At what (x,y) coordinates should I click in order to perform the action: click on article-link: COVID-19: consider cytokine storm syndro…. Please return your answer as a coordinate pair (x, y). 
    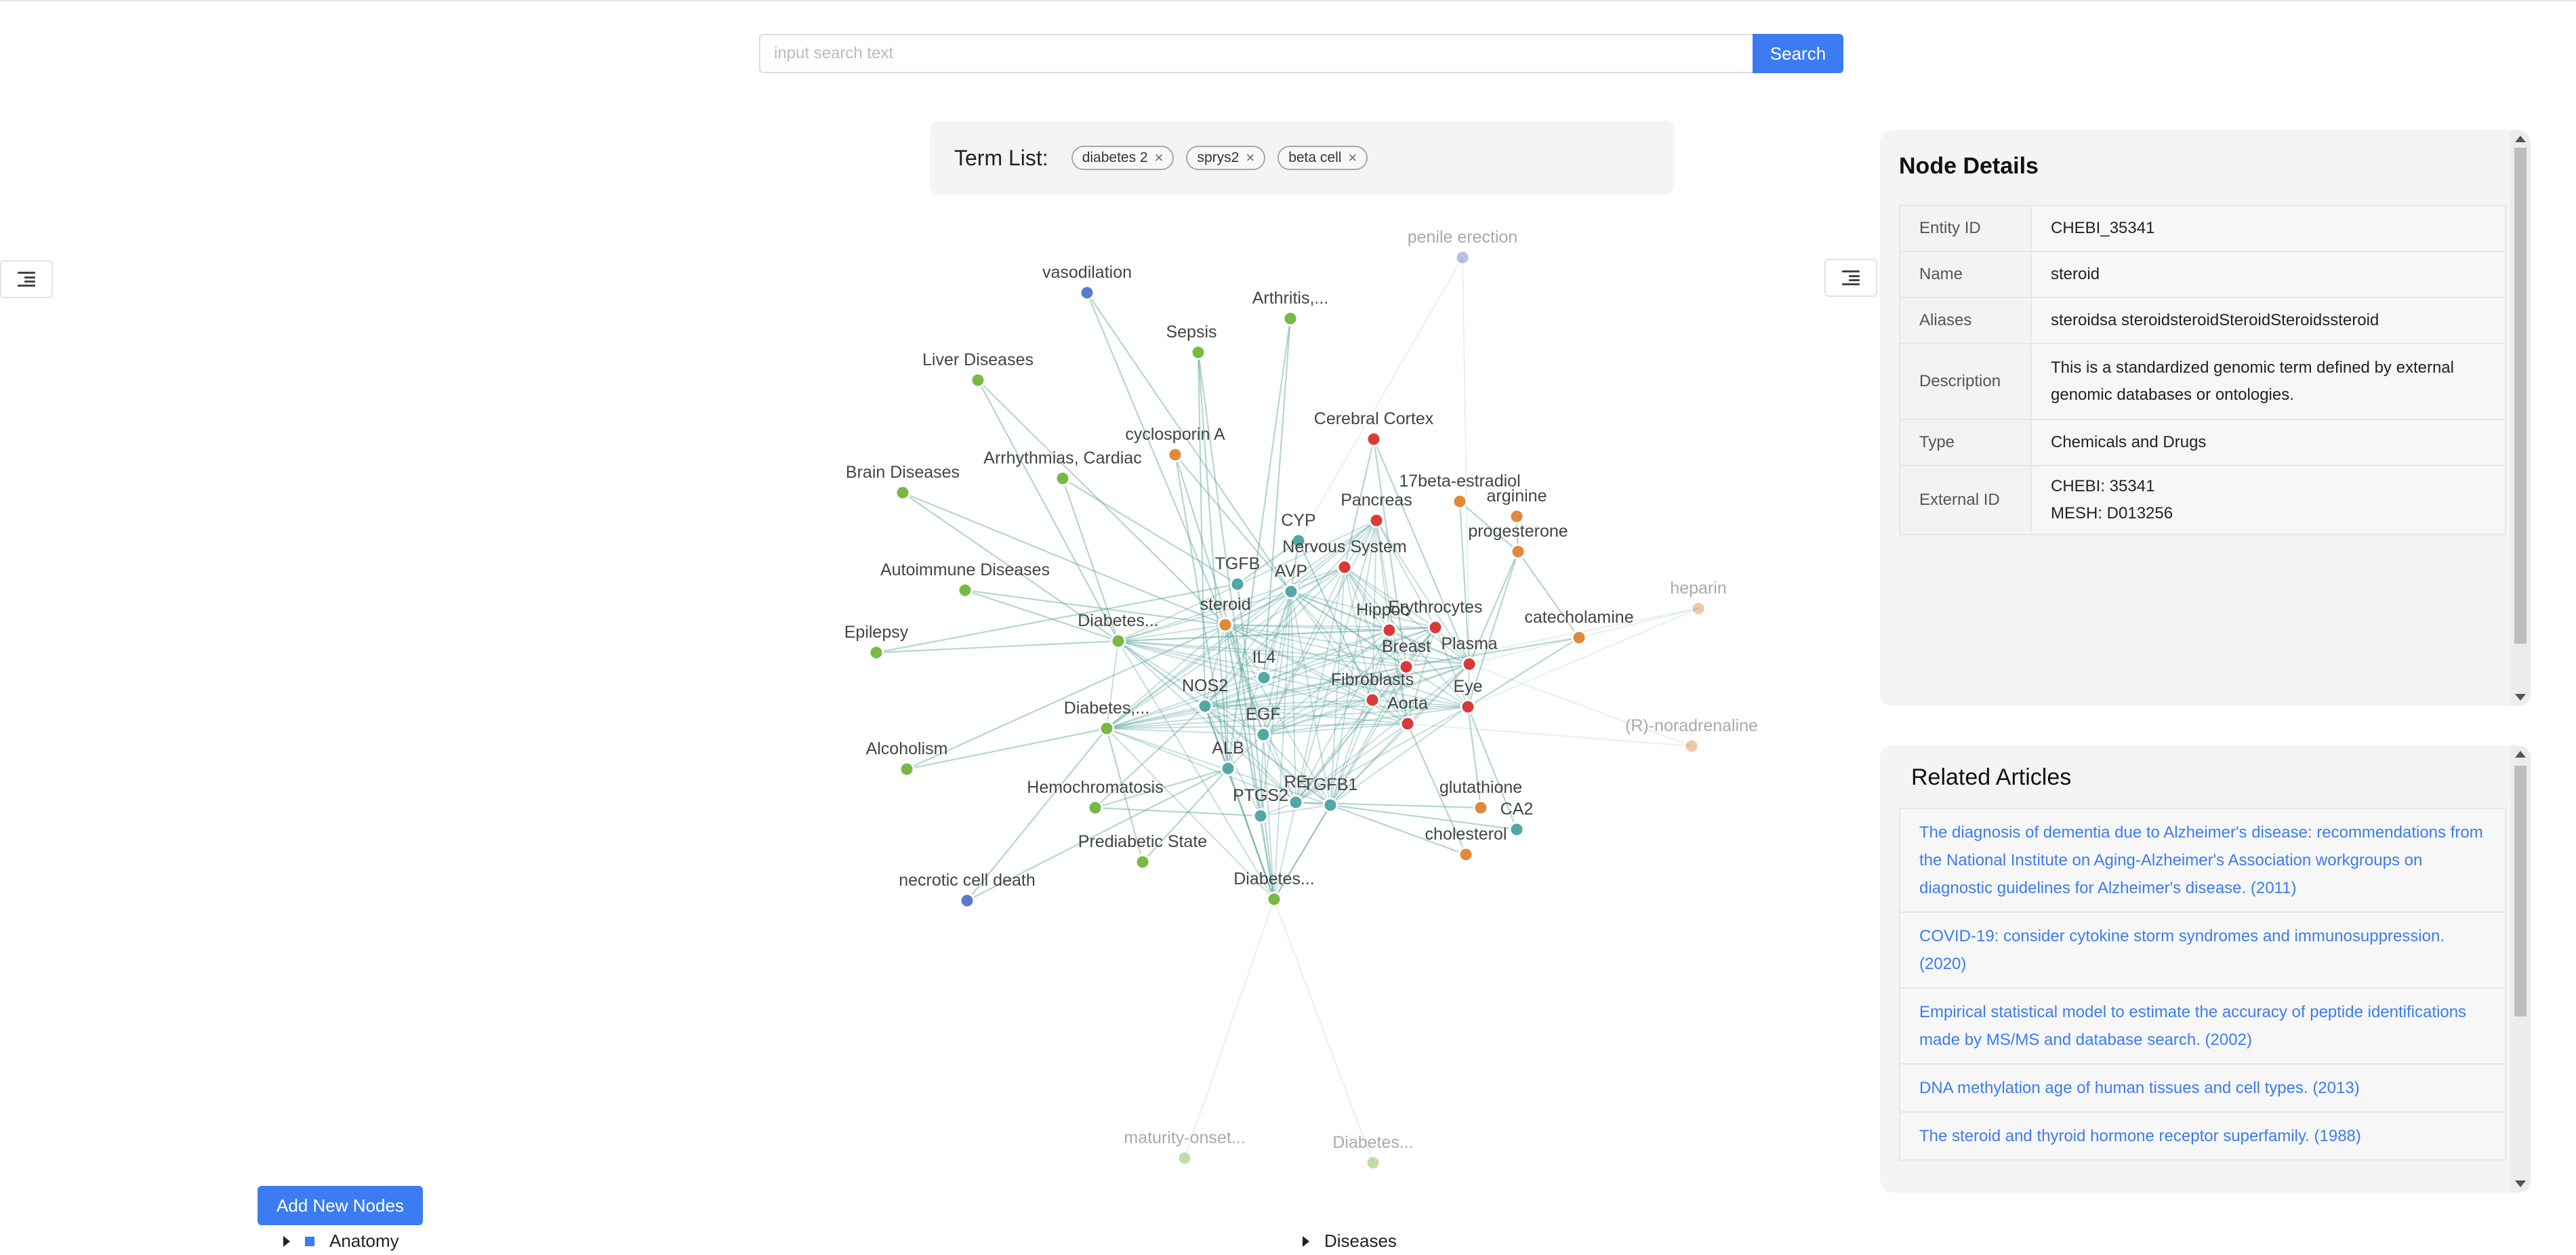
    Looking at the image, I should click on (2203, 951).